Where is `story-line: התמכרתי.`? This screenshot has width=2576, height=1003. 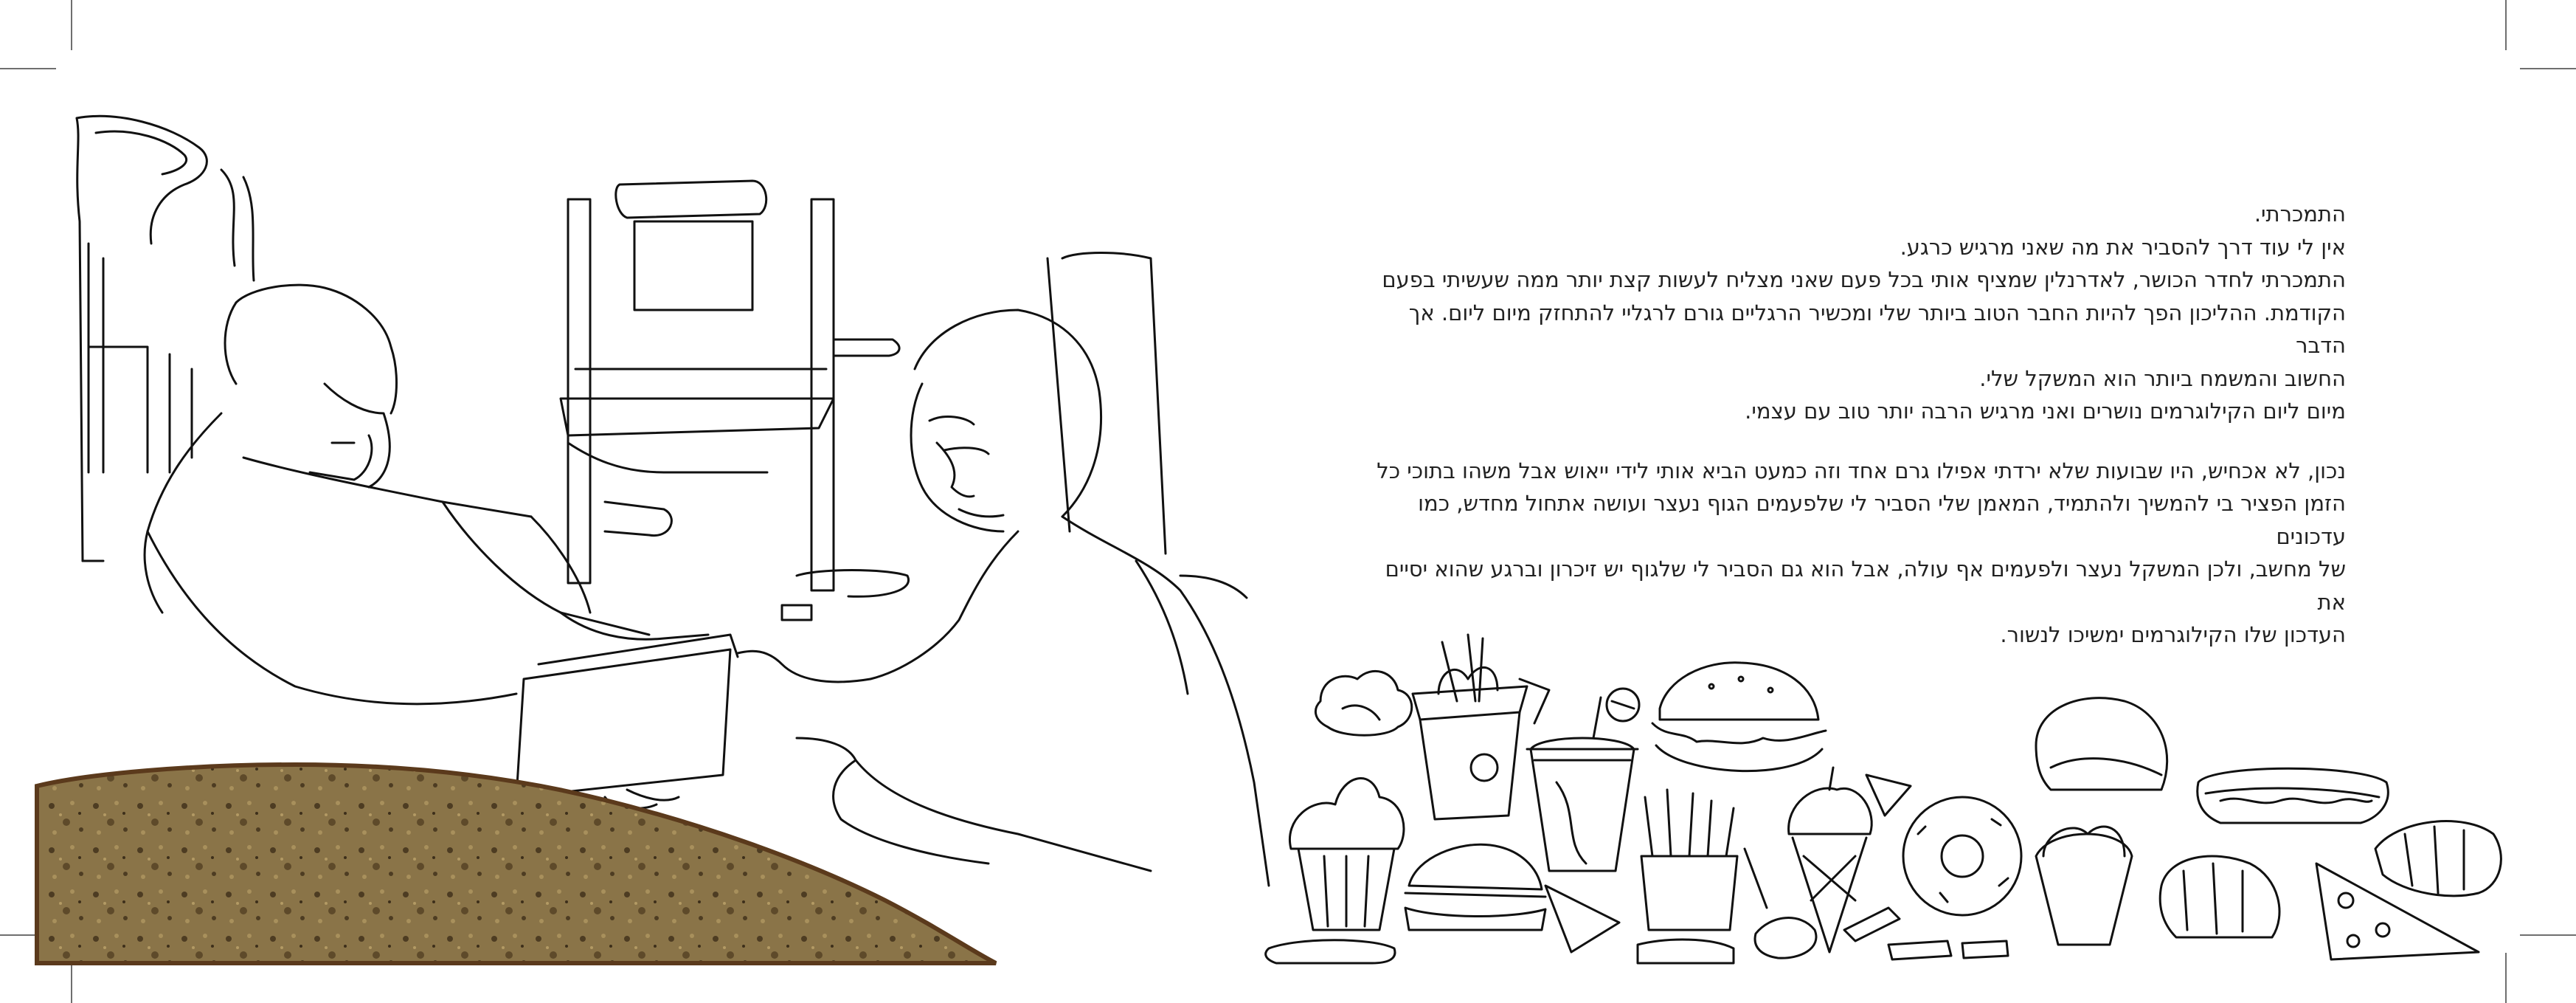 story-line: התמכרתי. is located at coordinates (2300, 214).